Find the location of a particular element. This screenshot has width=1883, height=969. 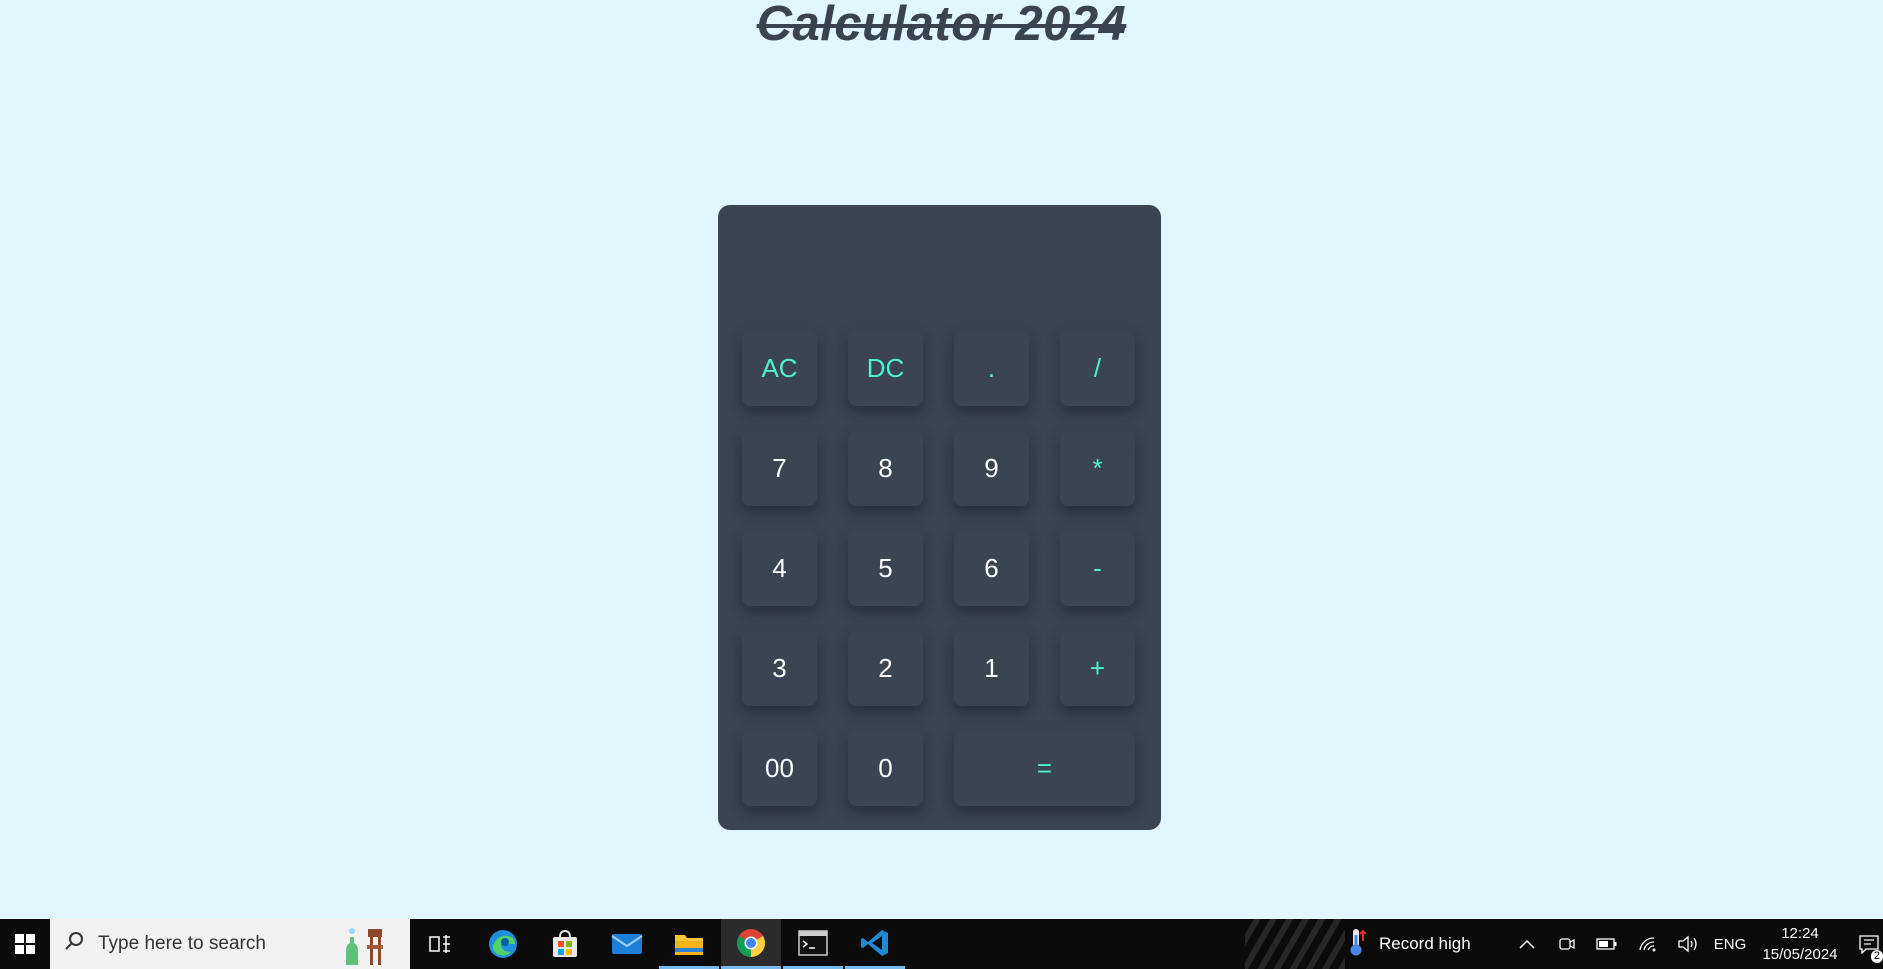

chevron-up-icon is located at coordinates (1527, 944).